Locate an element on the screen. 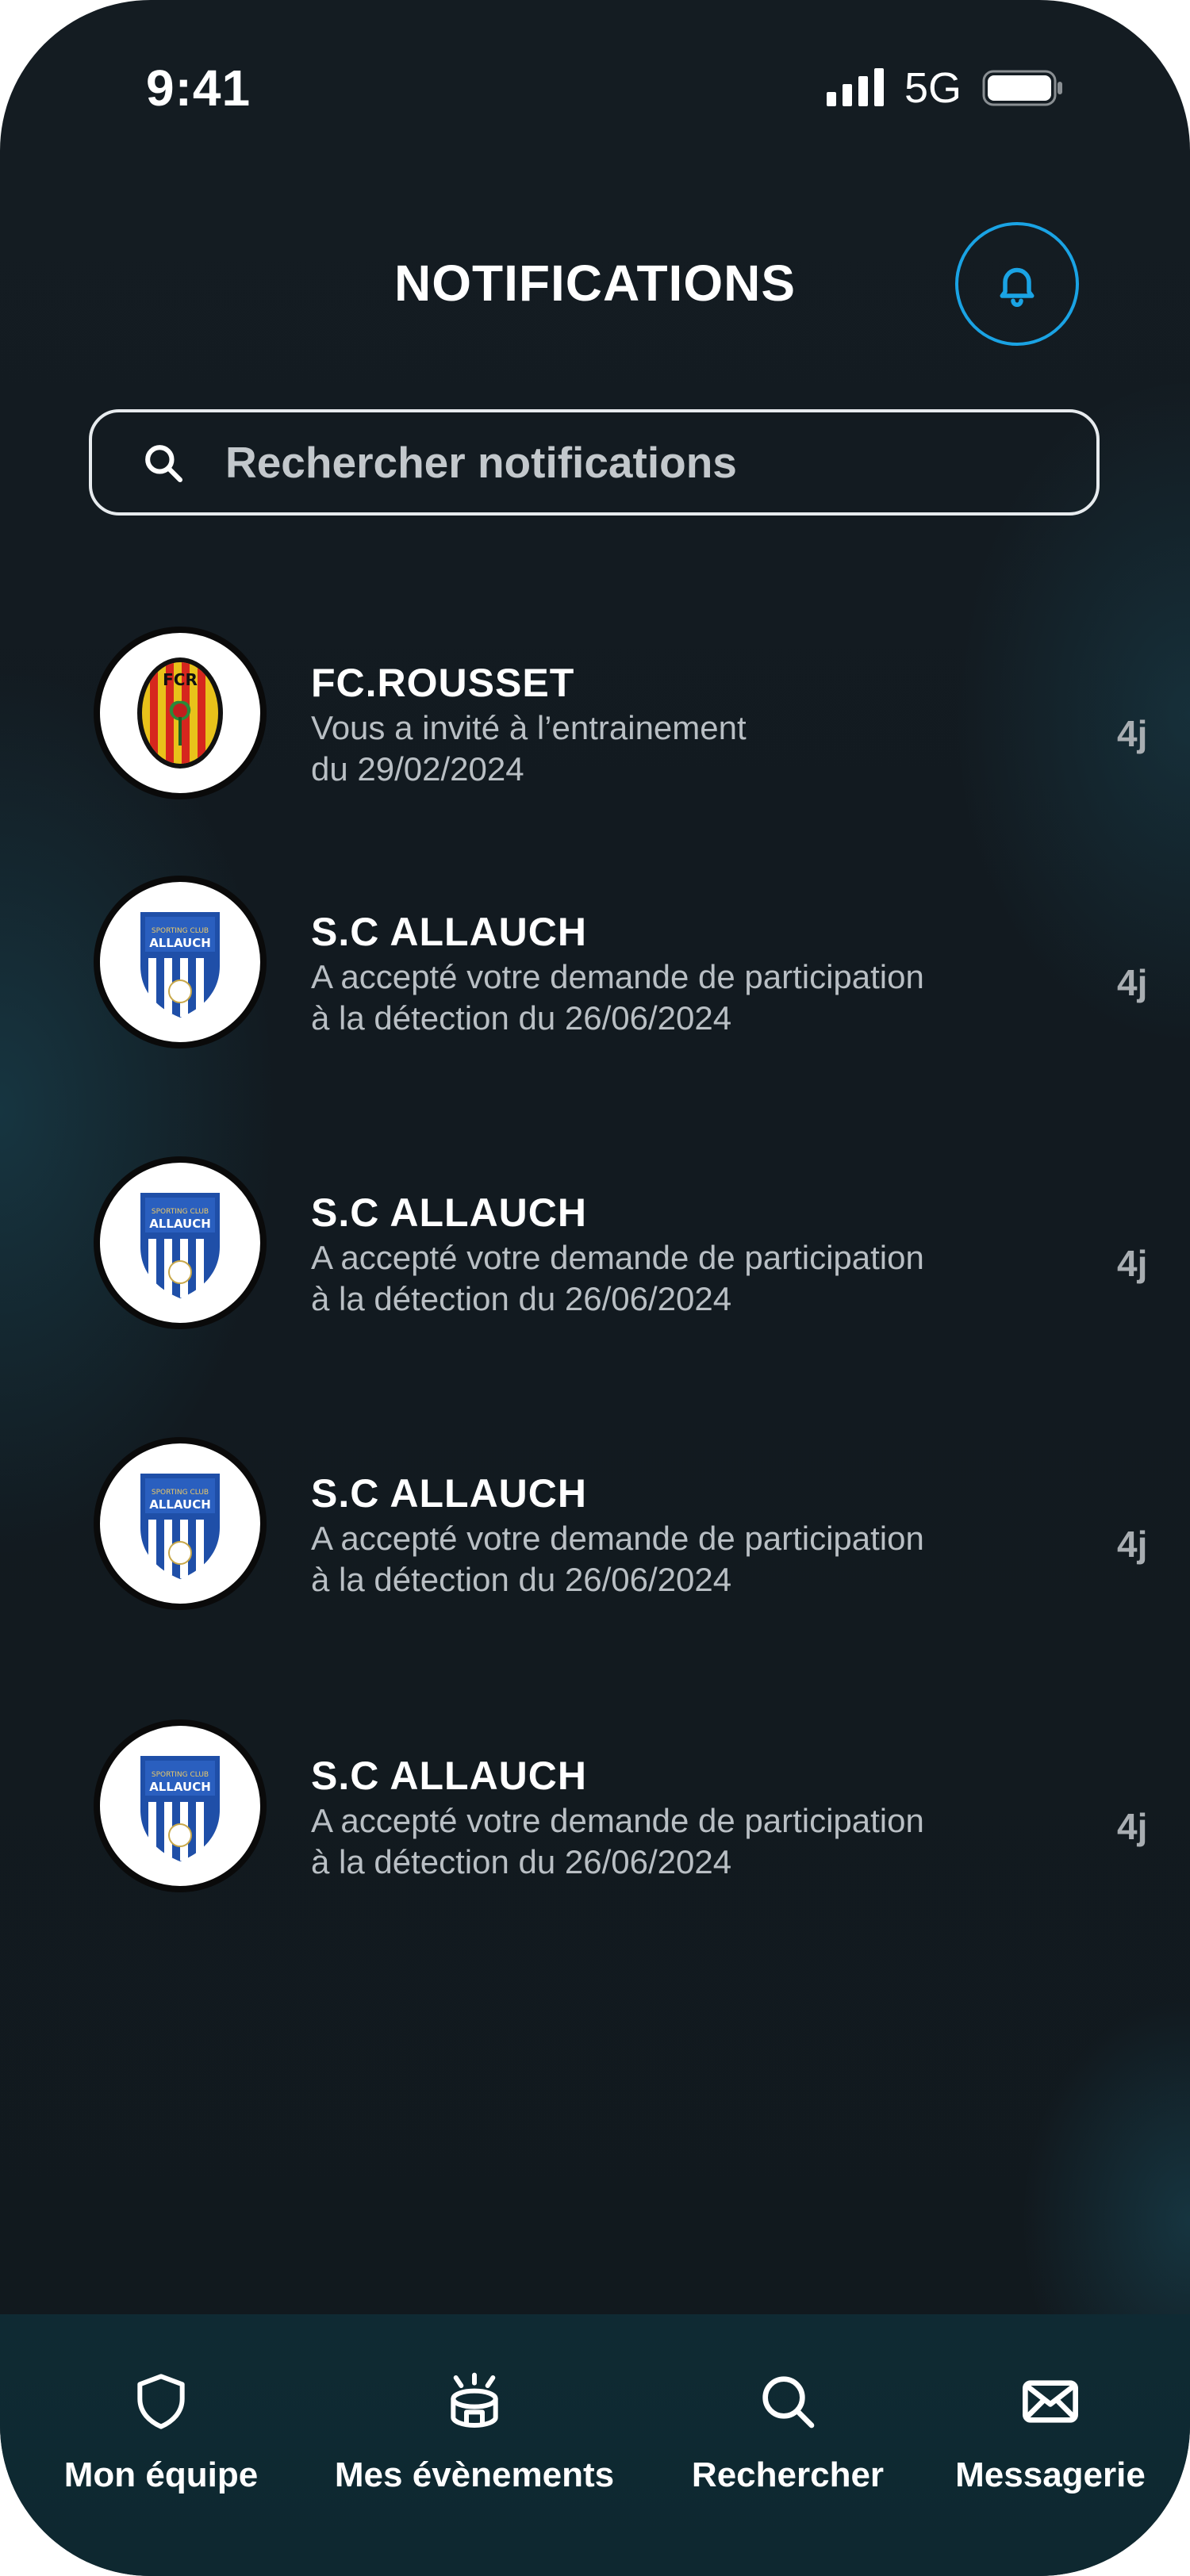 The image size is (1190, 2576). stadium-icon is located at coordinates (474, 2400).